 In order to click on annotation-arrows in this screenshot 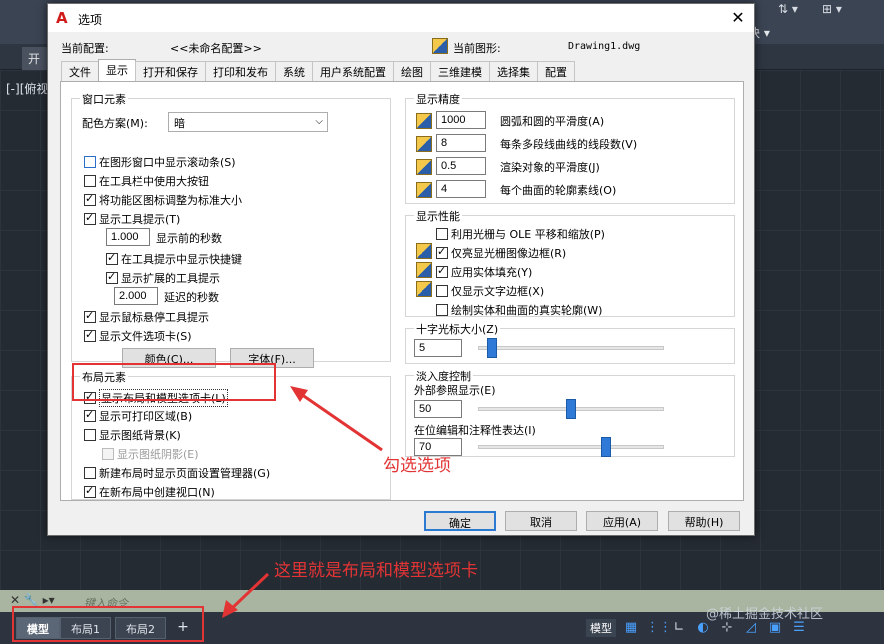, I will do `click(302, 502)`.